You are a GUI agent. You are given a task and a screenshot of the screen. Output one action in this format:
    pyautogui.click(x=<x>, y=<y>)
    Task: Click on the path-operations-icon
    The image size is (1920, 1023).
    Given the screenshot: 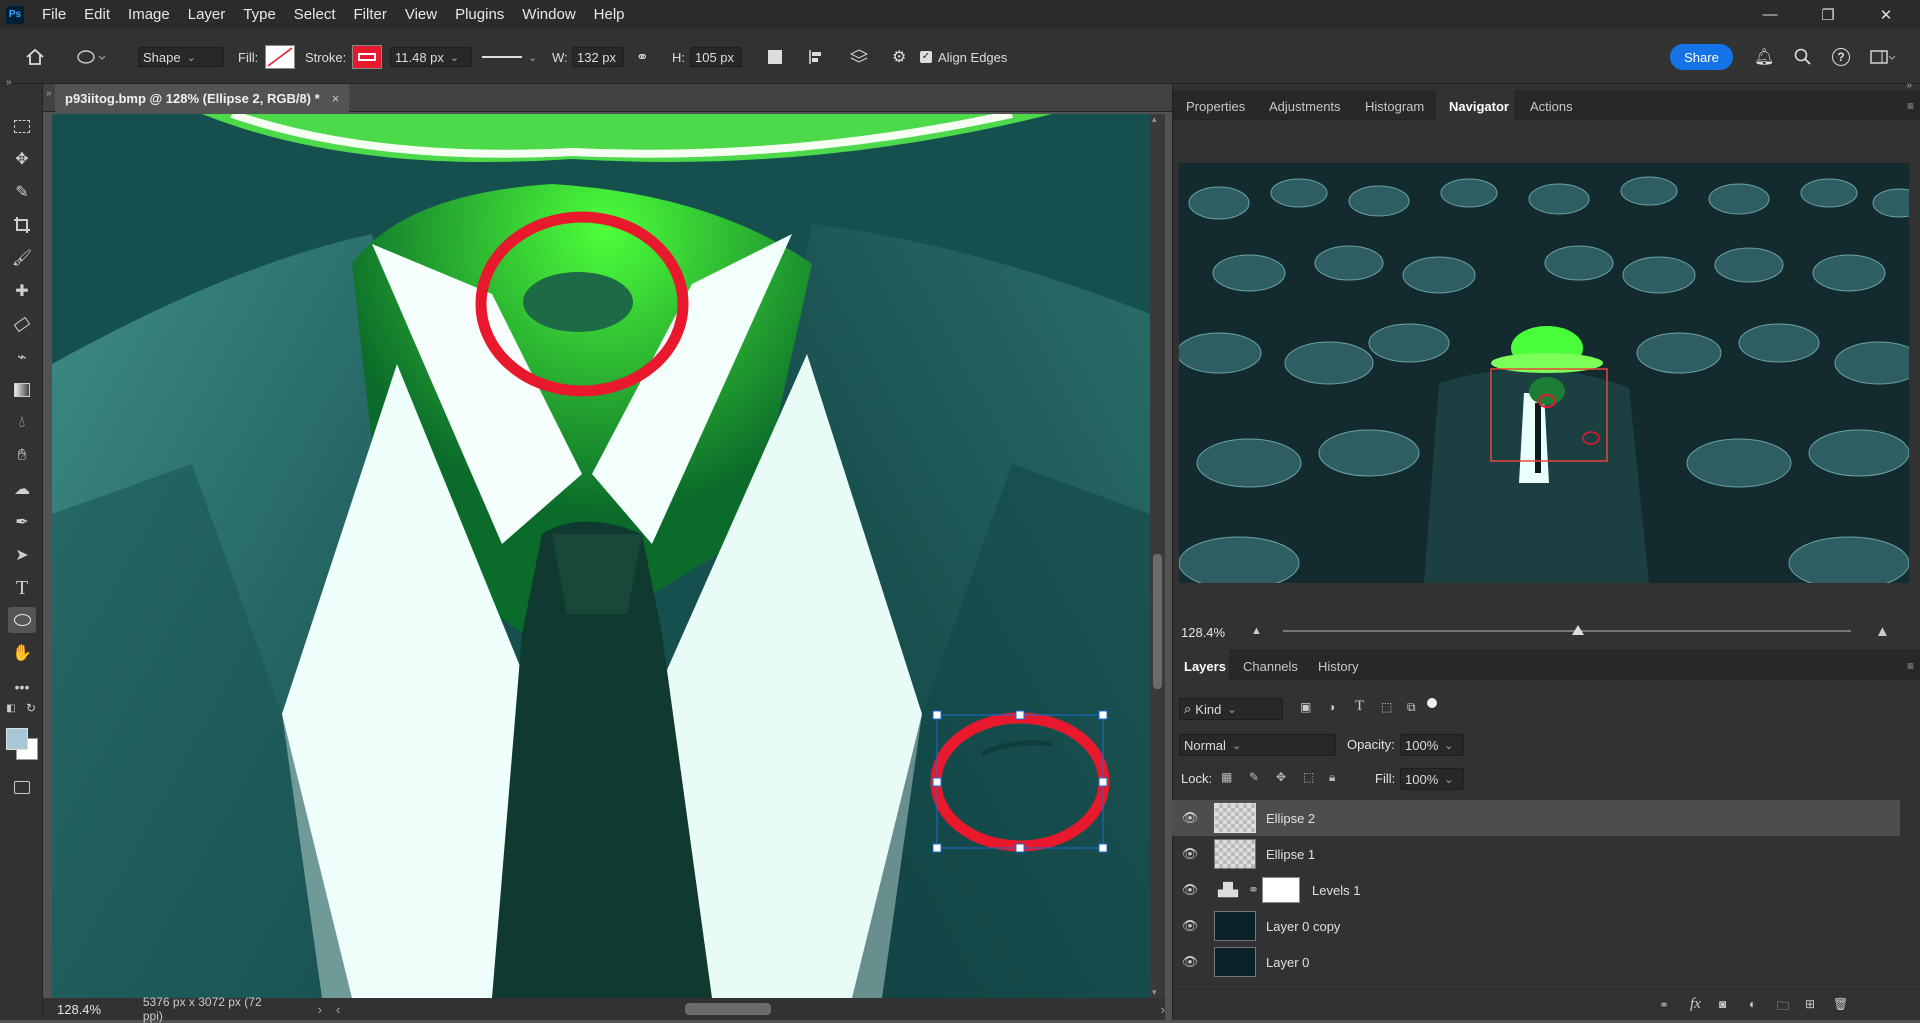 What is the action you would take?
    pyautogui.click(x=775, y=57)
    